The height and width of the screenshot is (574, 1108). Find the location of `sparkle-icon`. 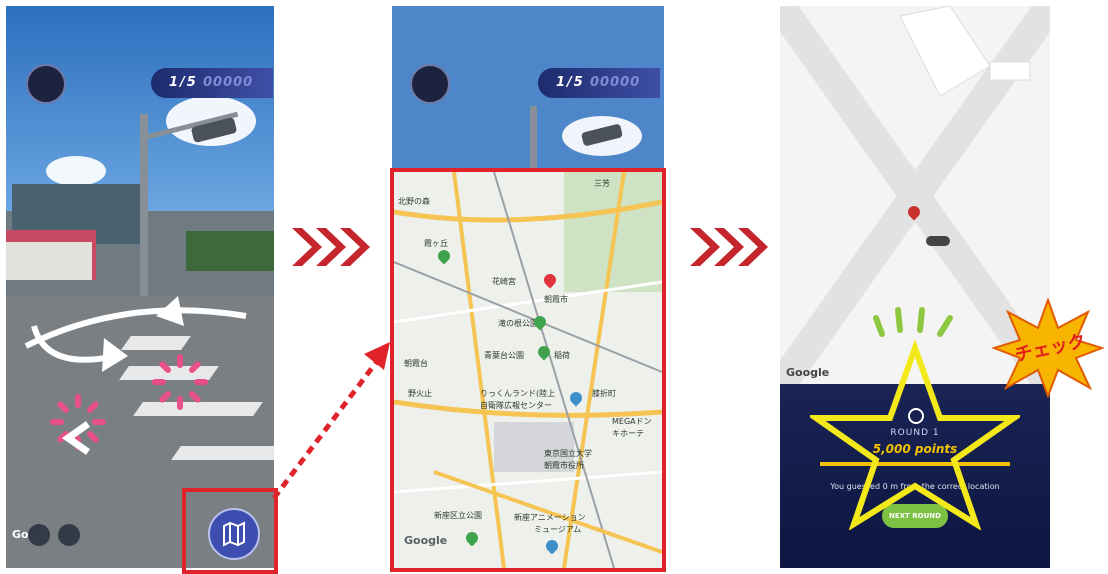

sparkle-icon is located at coordinates (913, 322).